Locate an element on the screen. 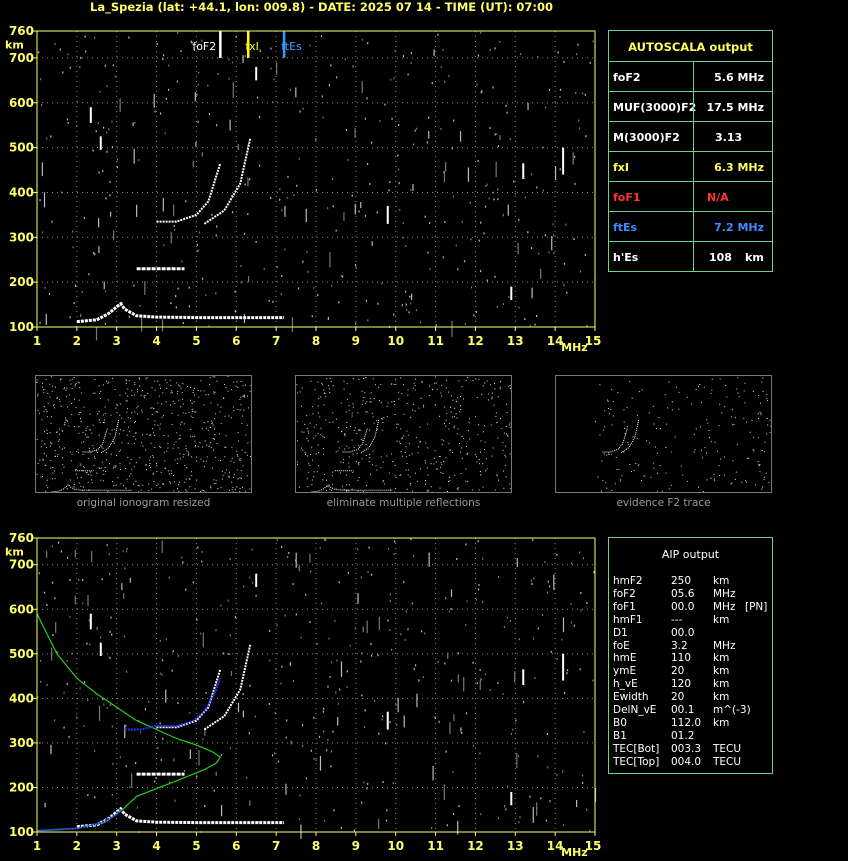  x-tick-label: 12 is located at coordinates (475, 341).